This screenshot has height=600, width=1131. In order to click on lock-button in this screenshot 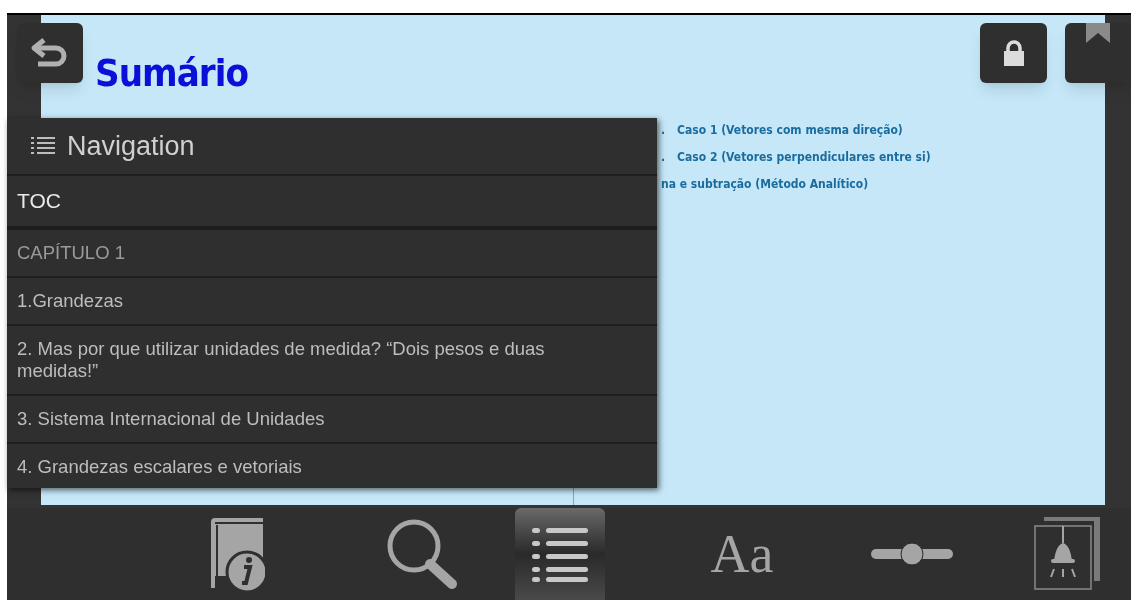, I will do `click(1013, 53)`.